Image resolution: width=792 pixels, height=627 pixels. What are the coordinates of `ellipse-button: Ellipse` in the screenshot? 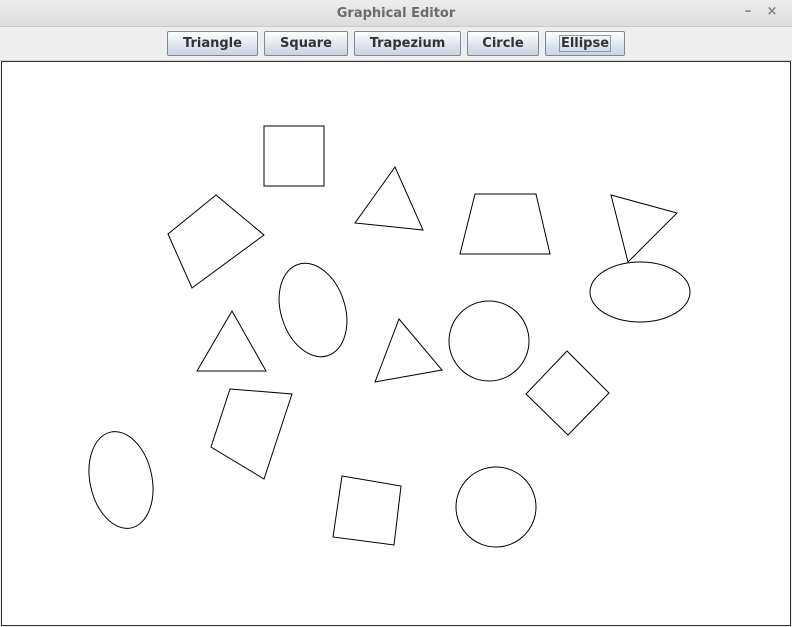 It's located at (585, 43).